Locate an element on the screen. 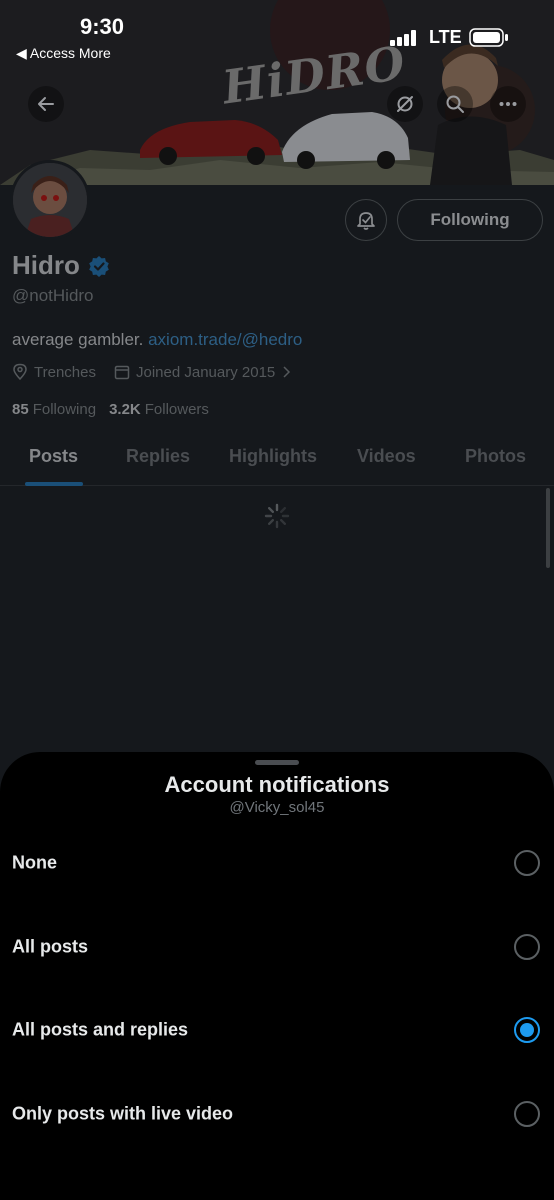  more-options-button is located at coordinates (508, 104).